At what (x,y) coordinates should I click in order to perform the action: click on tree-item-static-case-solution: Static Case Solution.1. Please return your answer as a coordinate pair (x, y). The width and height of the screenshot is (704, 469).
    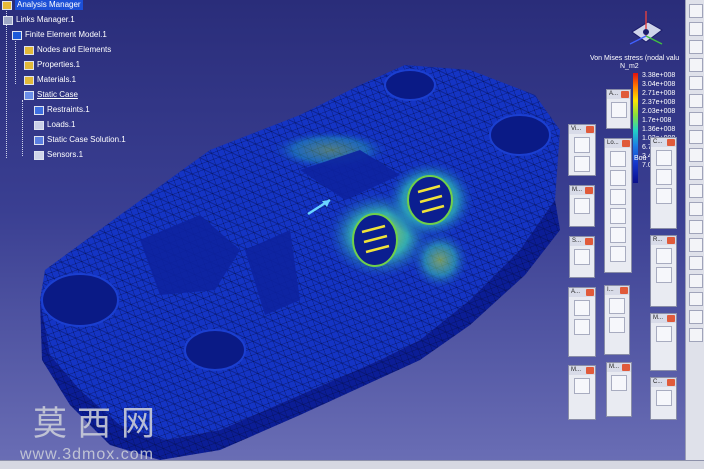
    Looking at the image, I should click on (80, 140).